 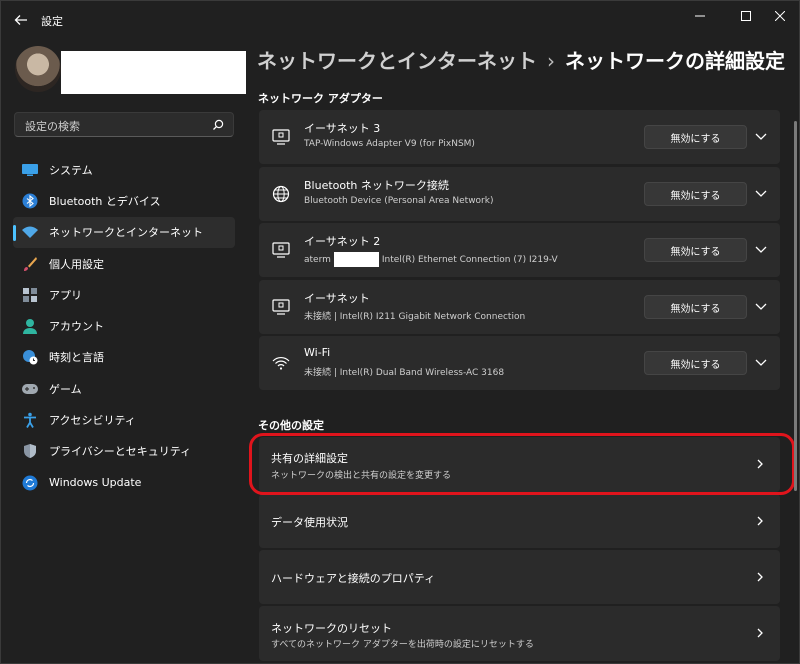 What do you see at coordinates (124, 294) in the screenshot?
I see `sidebar-item-apps: アプリ` at bounding box center [124, 294].